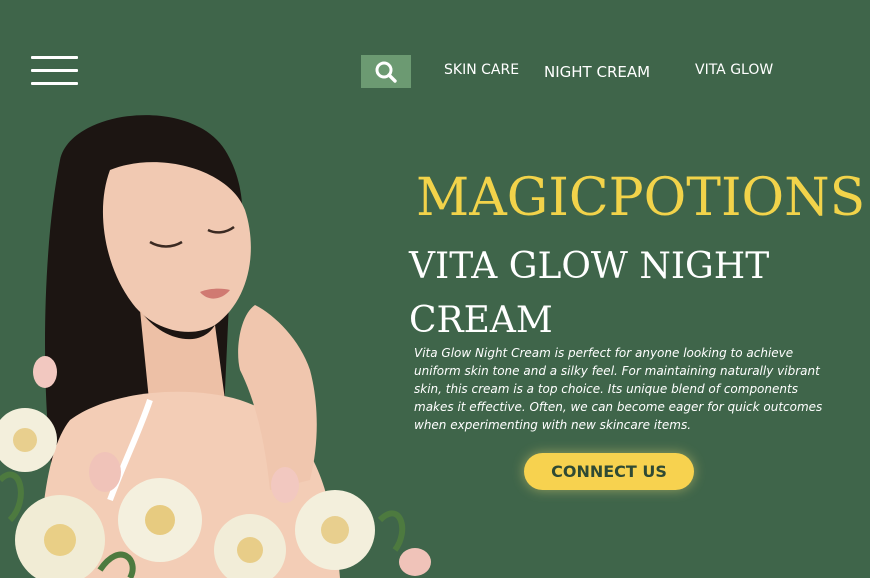 Image resolution: width=870 pixels, height=578 pixels. What do you see at coordinates (481, 70) in the screenshot?
I see `nav-link-skin-care: SKIN CARE` at bounding box center [481, 70].